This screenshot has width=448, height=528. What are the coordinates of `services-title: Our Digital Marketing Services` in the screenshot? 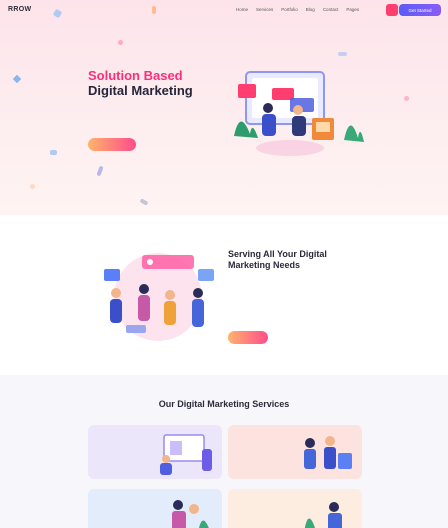 It's located at (224, 404).